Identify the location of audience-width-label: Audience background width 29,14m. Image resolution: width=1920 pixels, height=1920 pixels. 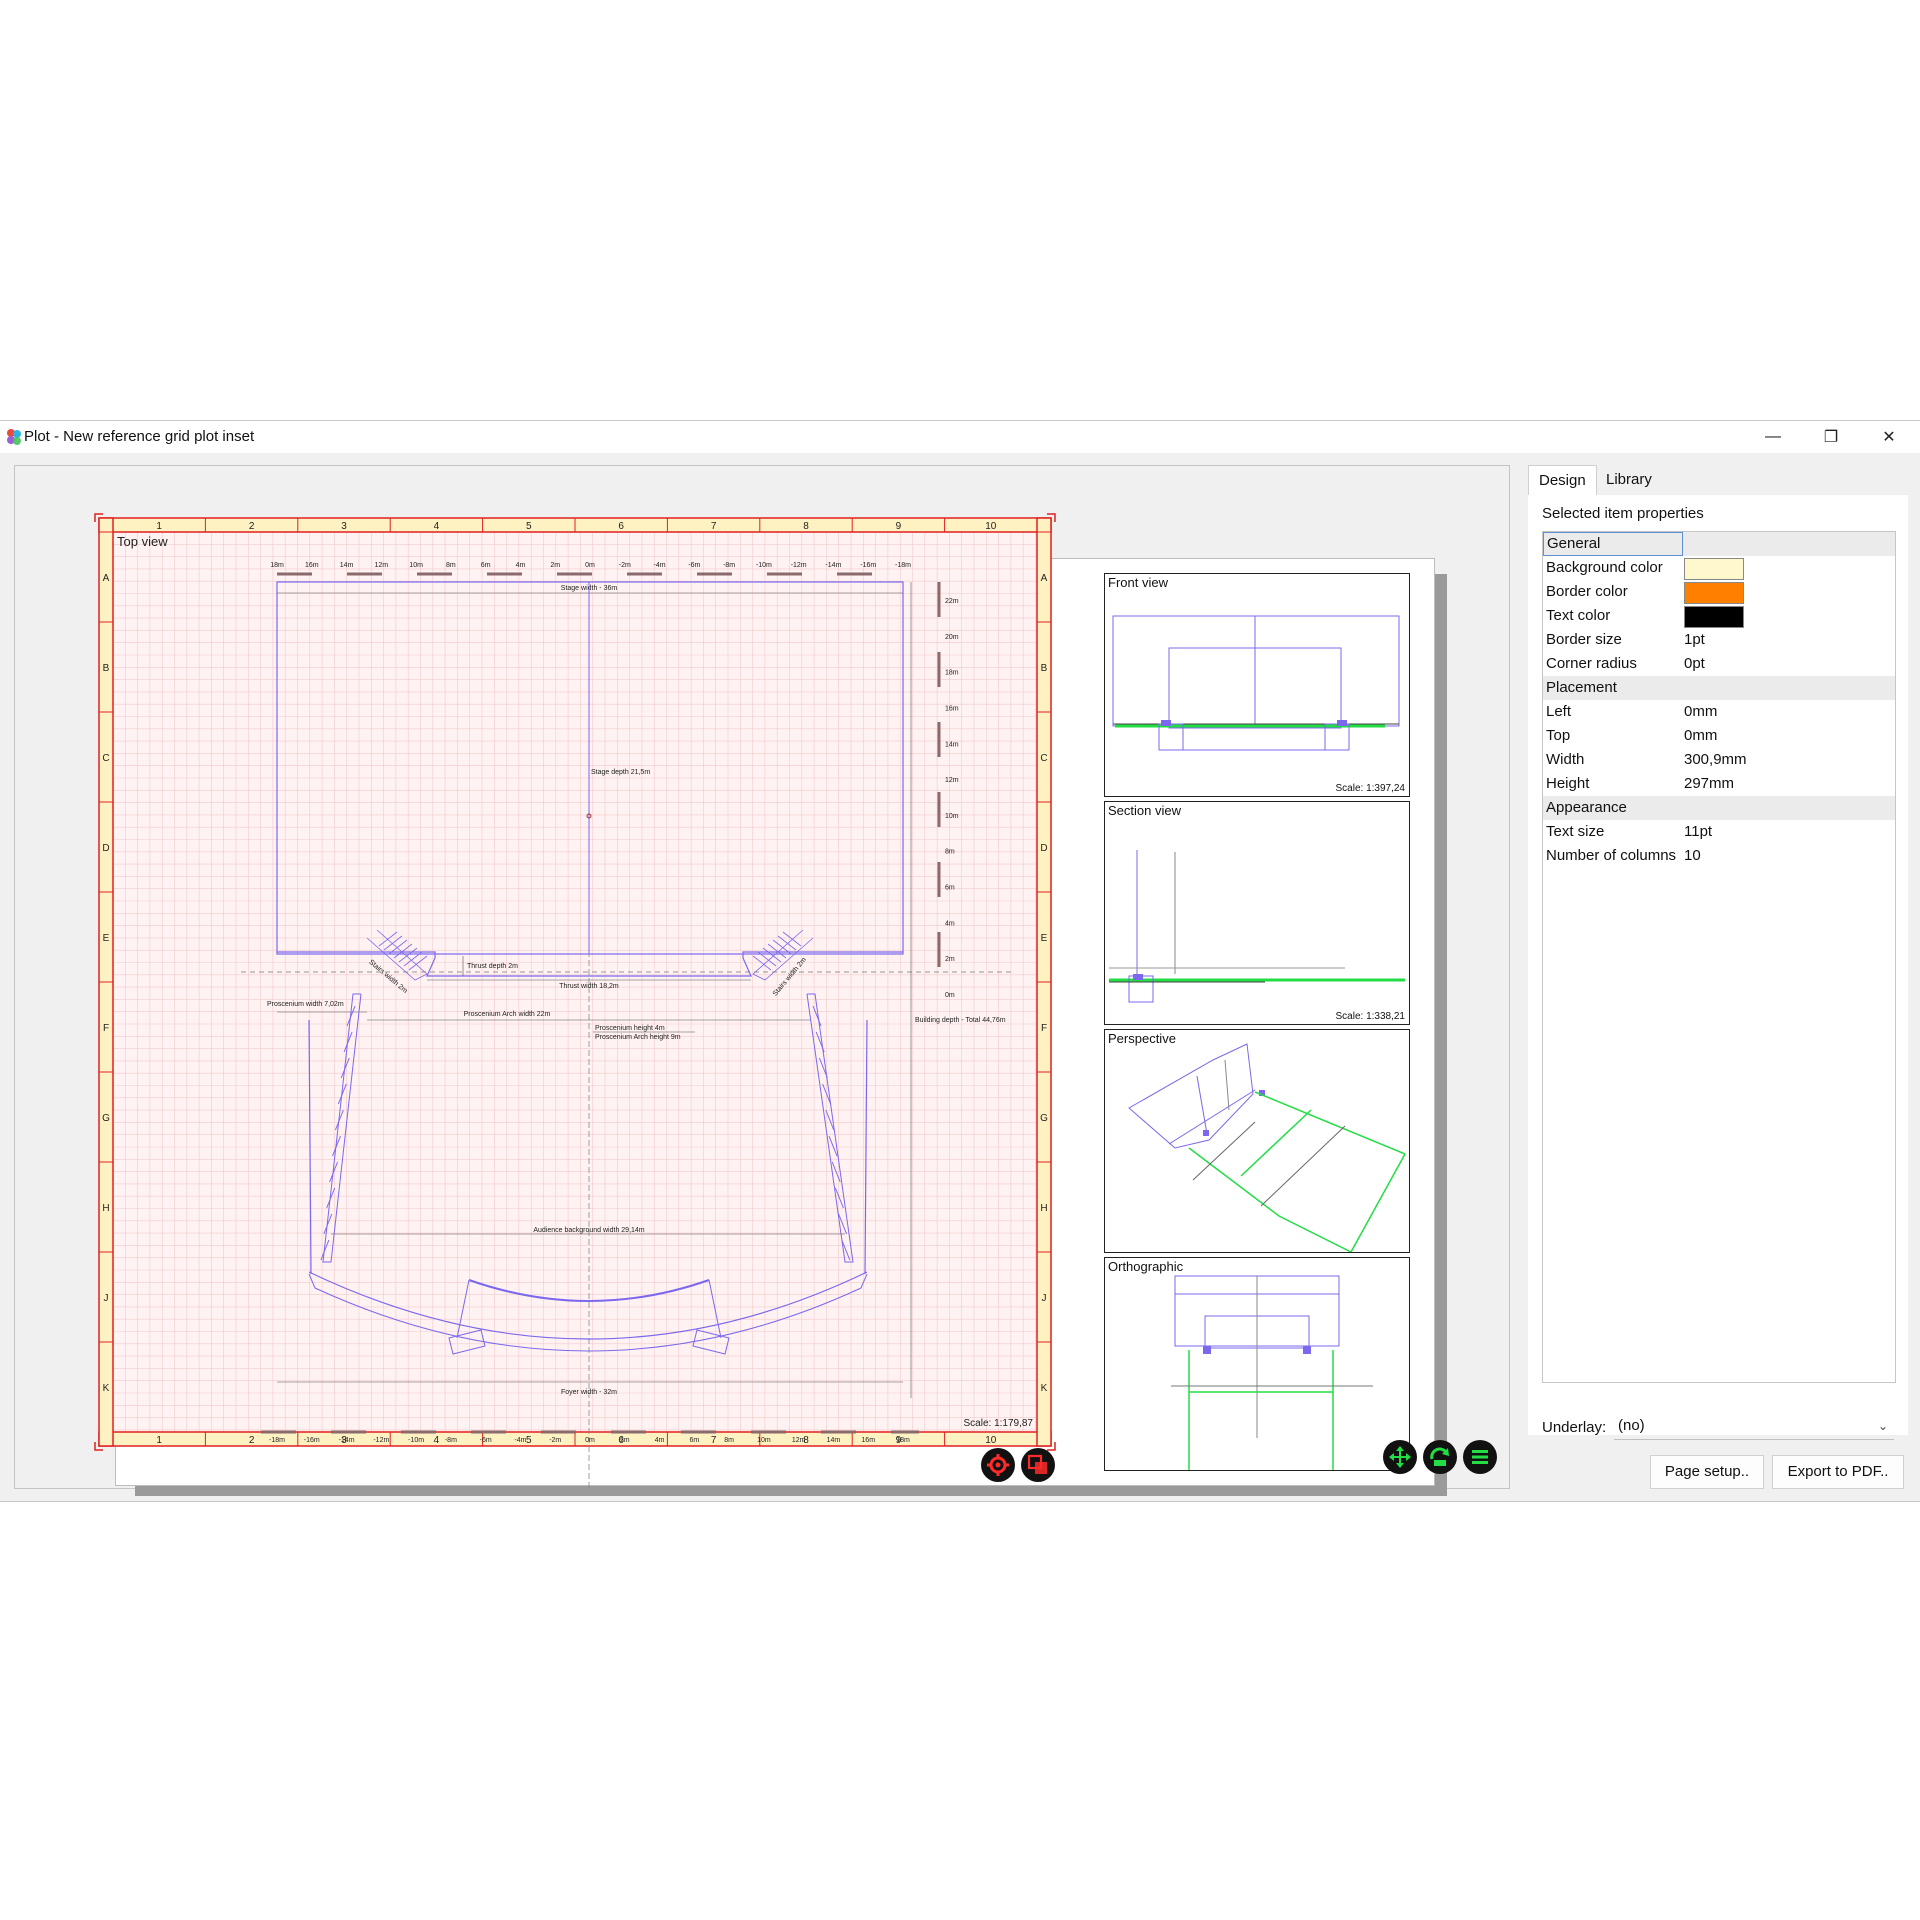
(588, 1230).